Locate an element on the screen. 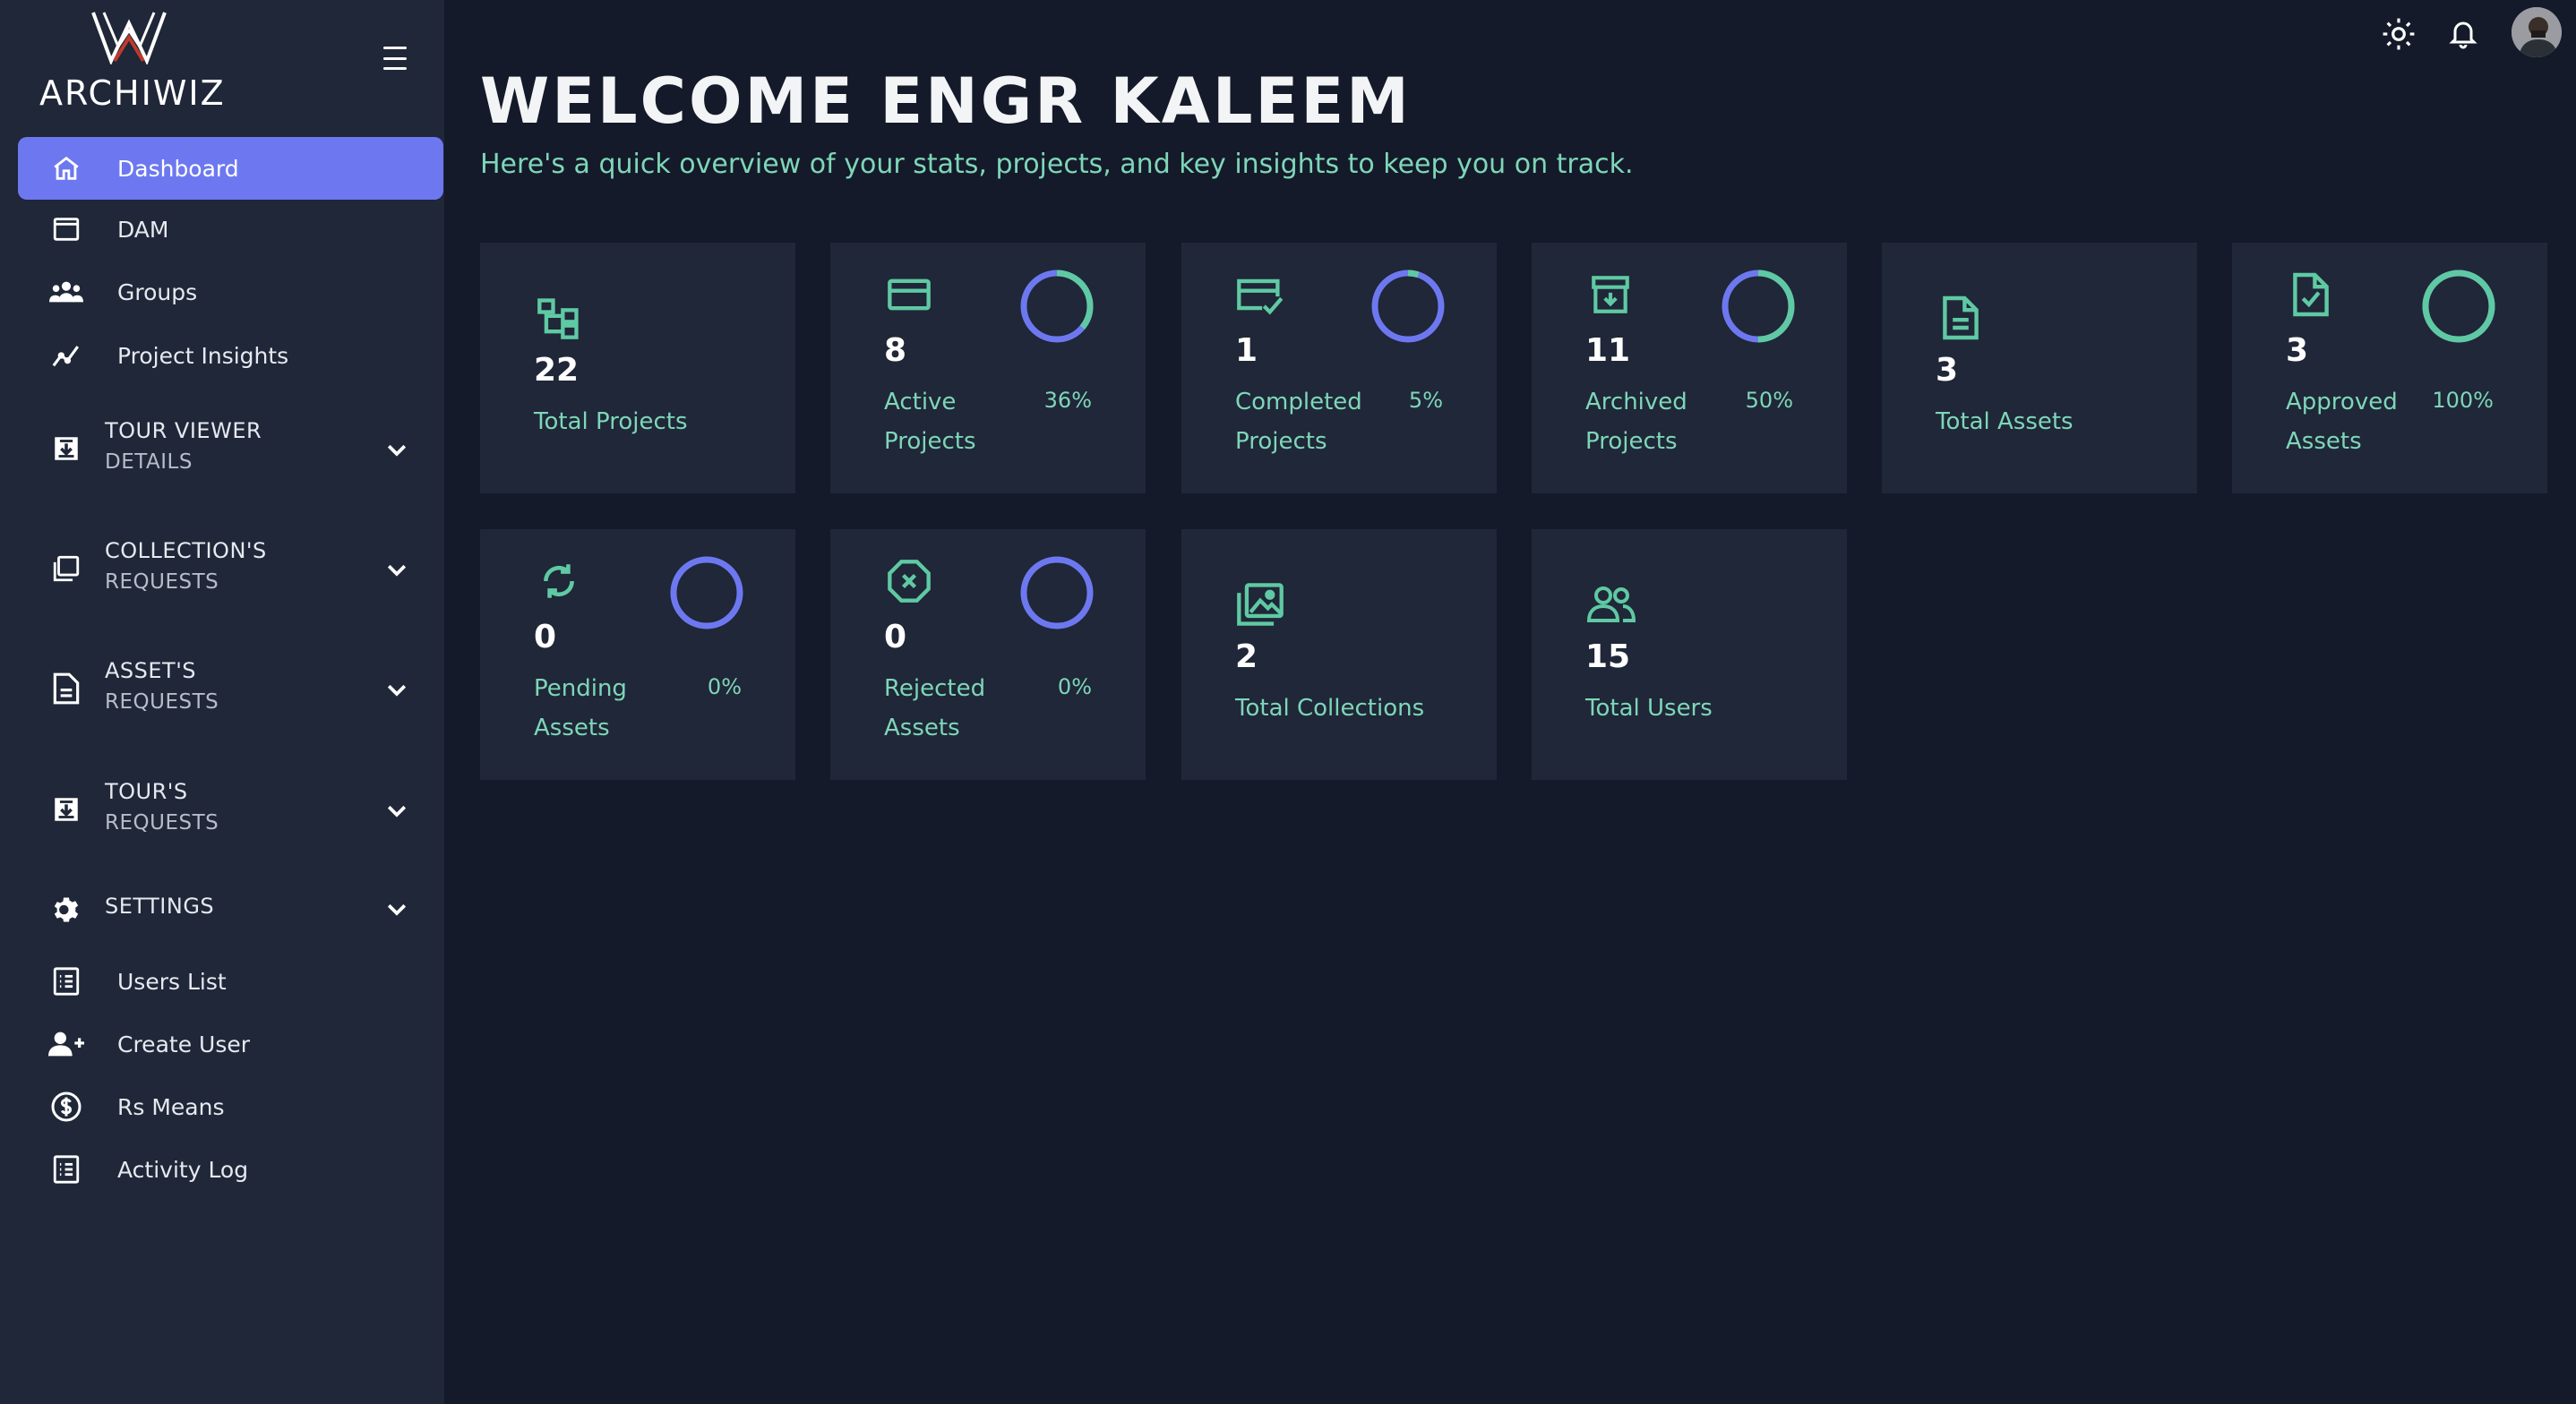  stat-card-rejected-assets: 0 Rejected Assets 0% is located at coordinates (988, 654).